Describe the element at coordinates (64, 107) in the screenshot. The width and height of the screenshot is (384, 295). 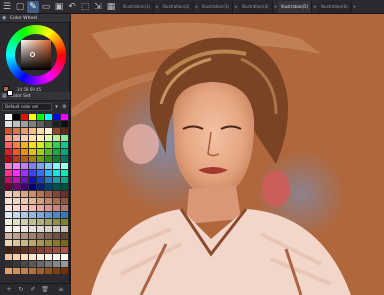
I see `gear-icon: ⚙` at that location.